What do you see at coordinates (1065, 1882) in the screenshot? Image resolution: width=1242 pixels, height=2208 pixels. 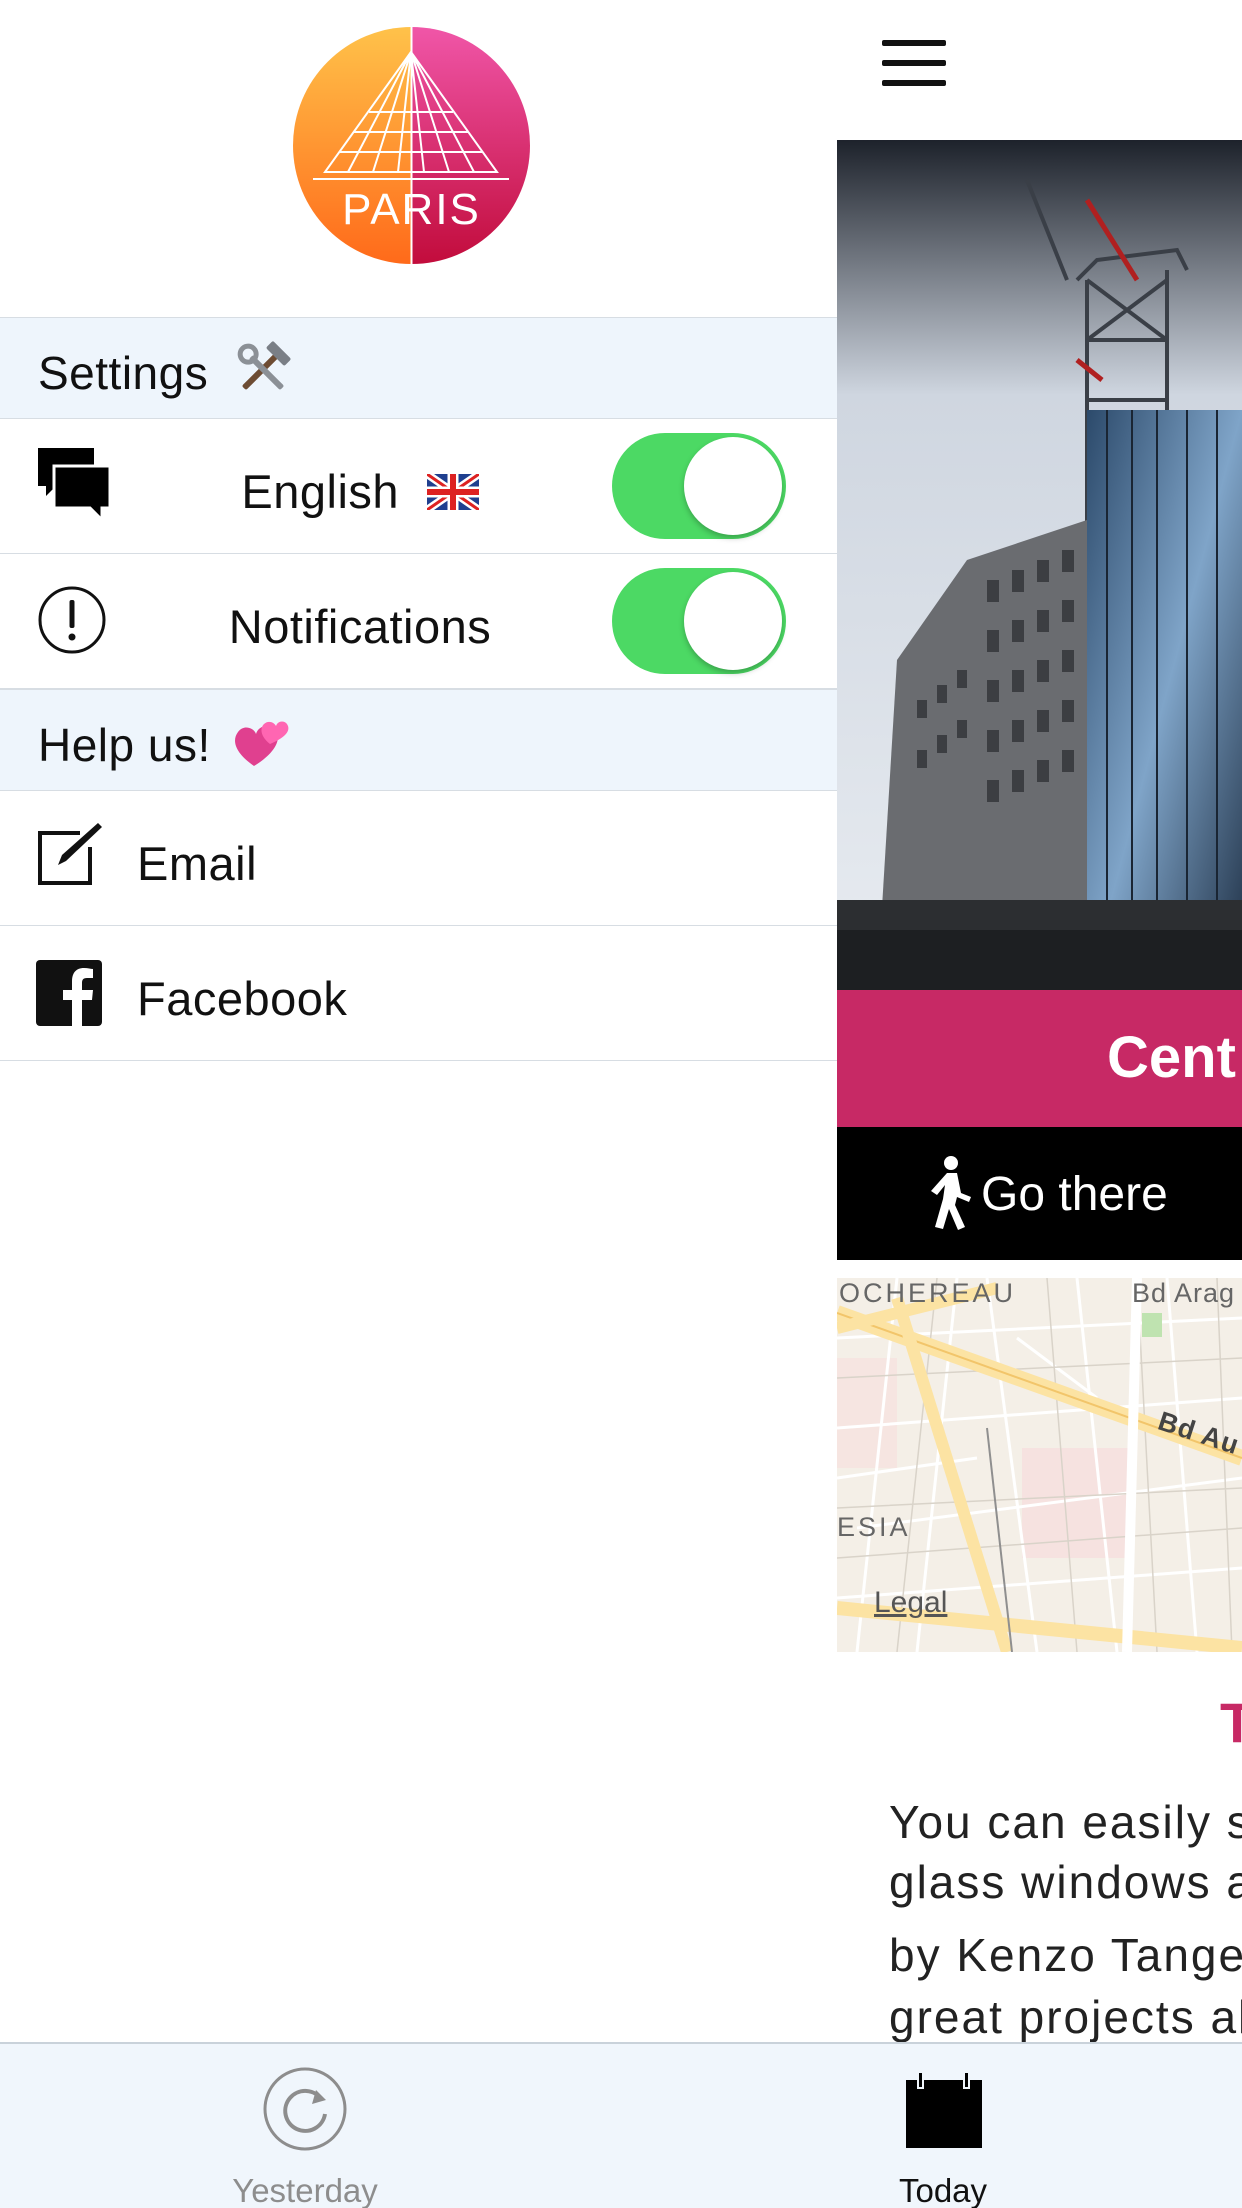 I see `body-text-line: glass windows a` at bounding box center [1065, 1882].